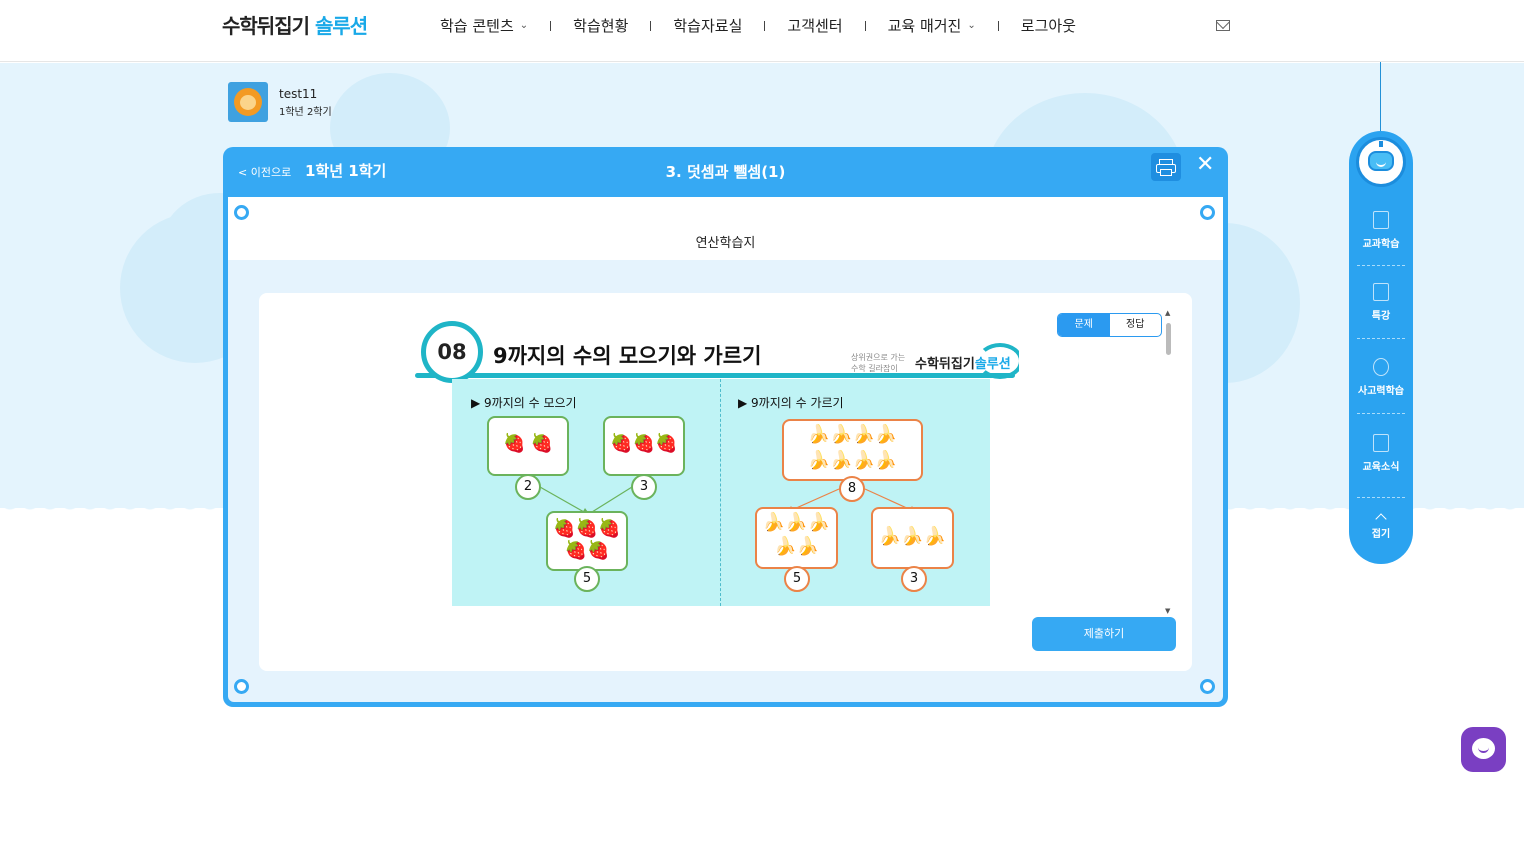 This screenshot has height=853, width=1524. What do you see at coordinates (1084, 325) in the screenshot?
I see `tab-problem: 문제` at bounding box center [1084, 325].